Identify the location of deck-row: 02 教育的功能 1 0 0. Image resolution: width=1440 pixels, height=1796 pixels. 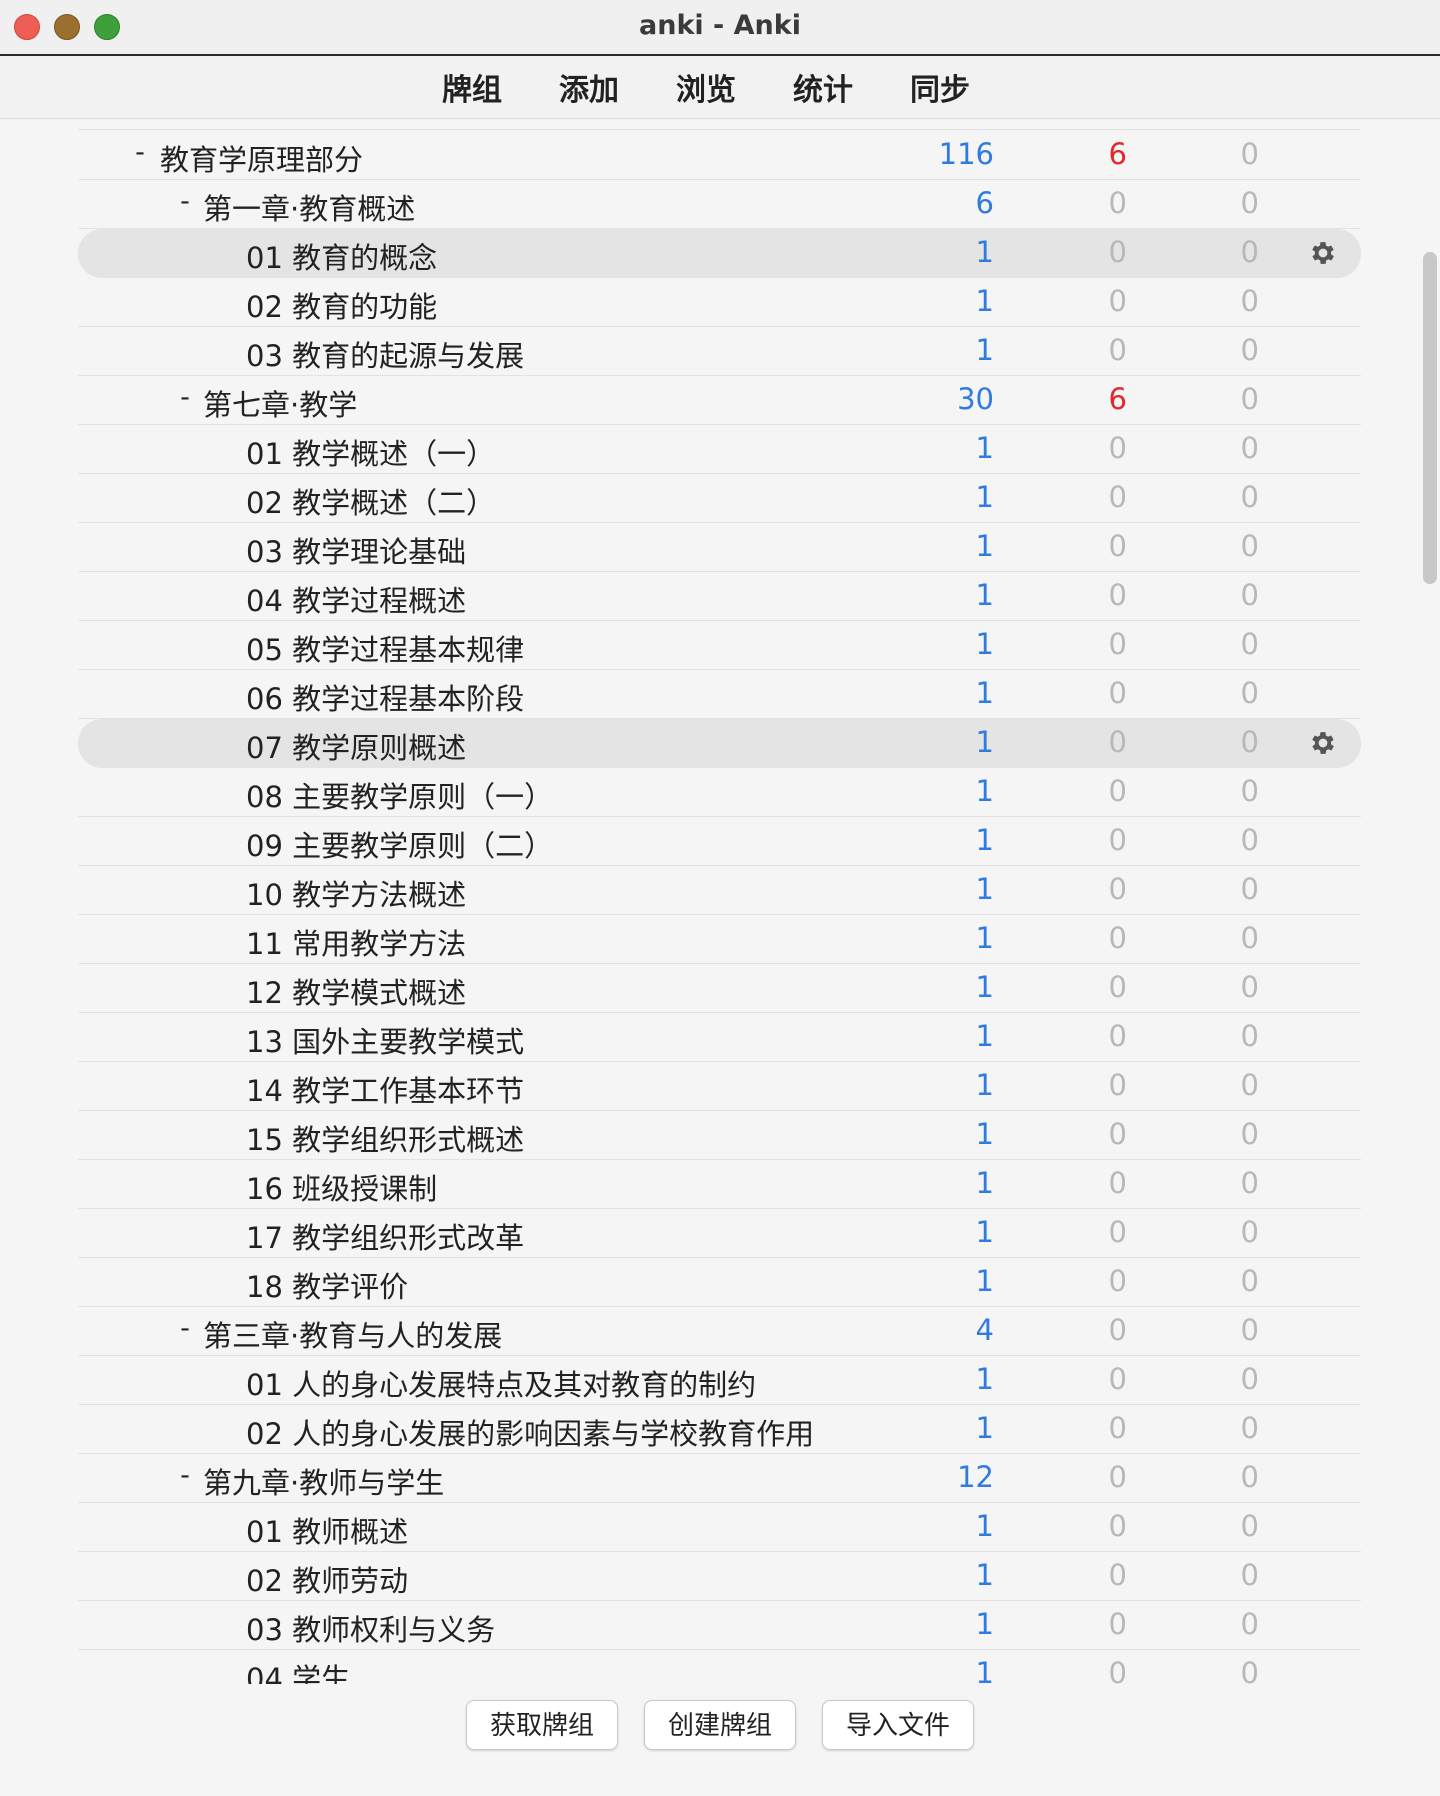
(719, 302).